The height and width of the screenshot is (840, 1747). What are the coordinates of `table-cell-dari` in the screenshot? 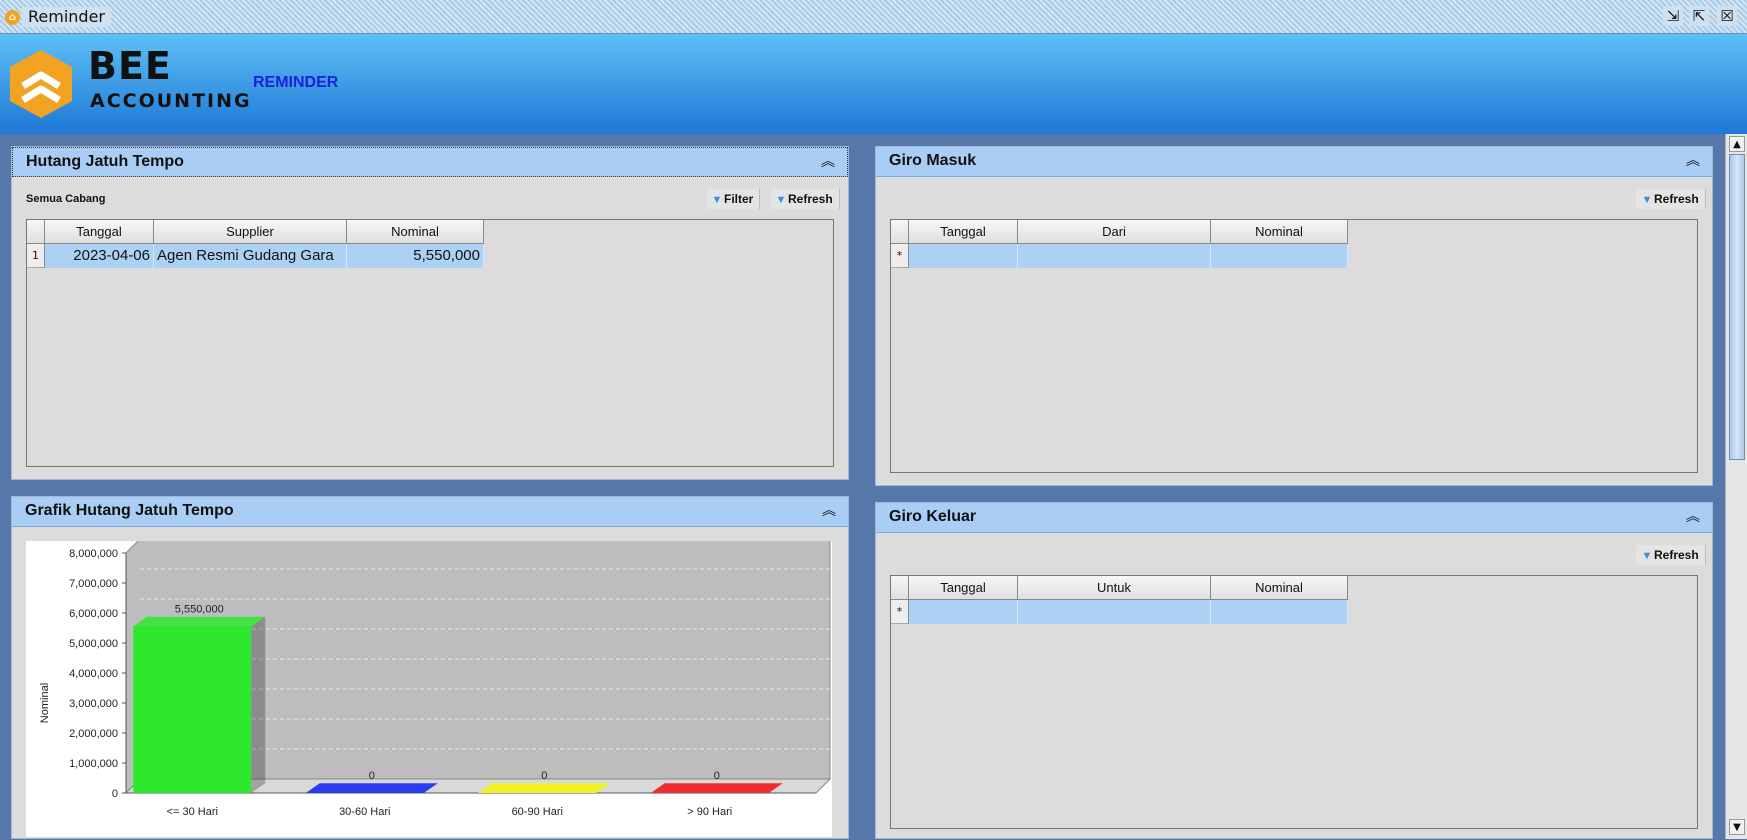 It's located at (1114, 256).